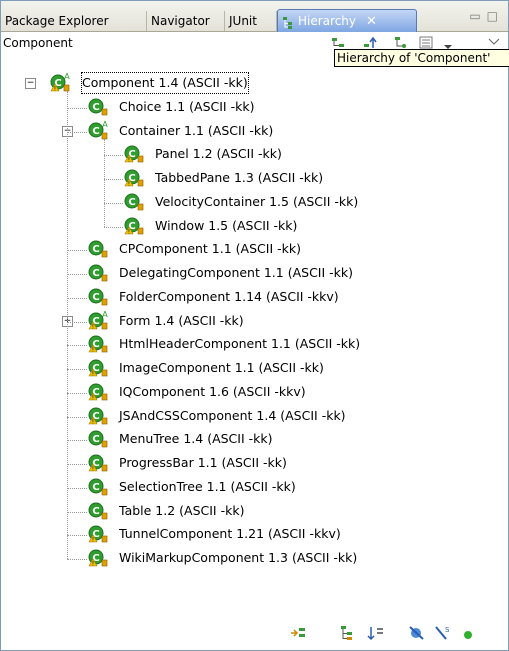 This screenshot has height=651, width=509. I want to click on tree-item: C! WikiMarkupComponent 1.3 (ASCII -kk), so click(251, 558).